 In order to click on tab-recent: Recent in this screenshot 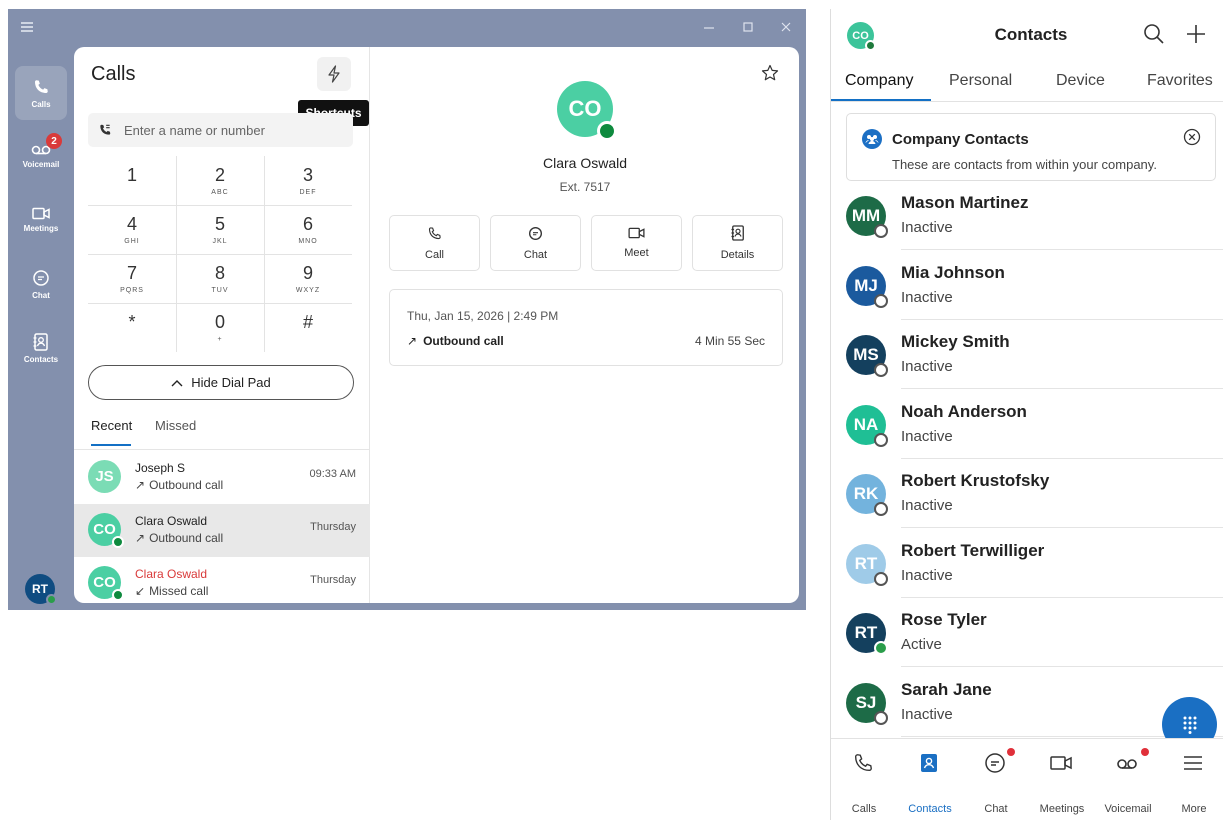, I will do `click(111, 425)`.